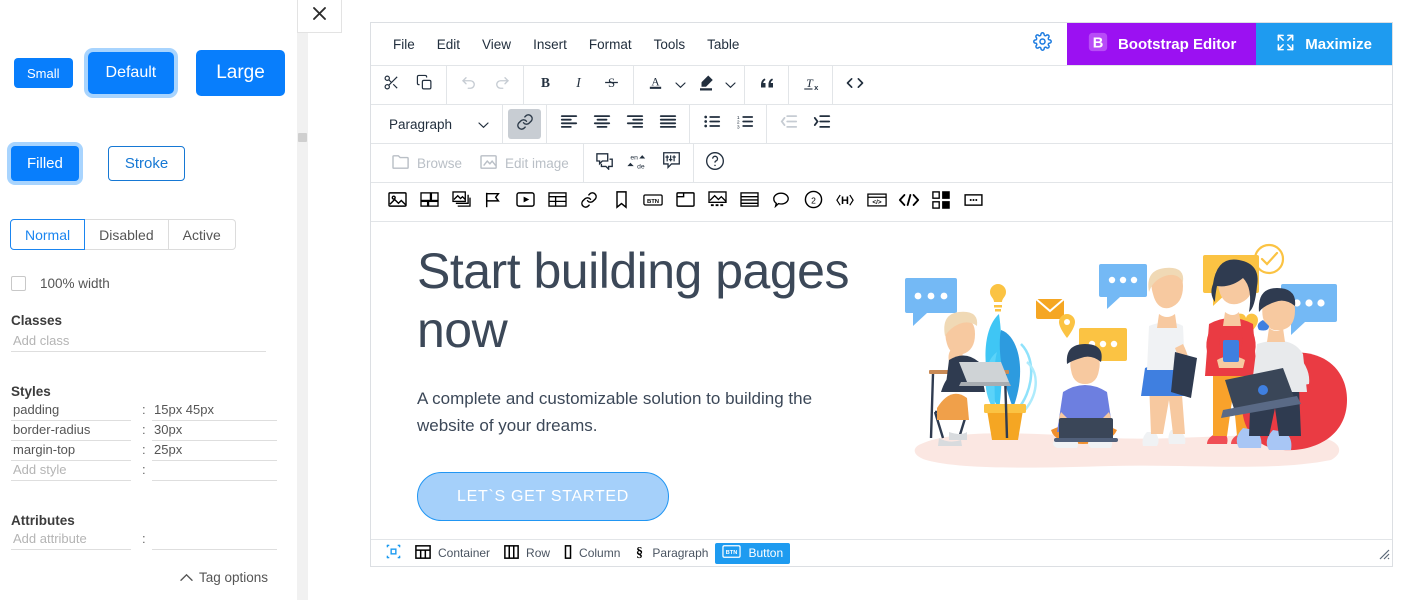 The image size is (1403, 600). Describe the element at coordinates (546, 124) in the screenshot. I see `toolbar-separator` at that location.